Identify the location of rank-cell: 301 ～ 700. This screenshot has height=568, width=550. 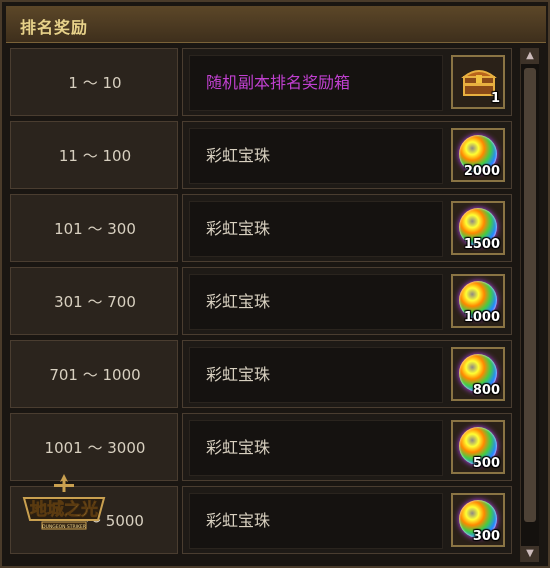
(94, 301).